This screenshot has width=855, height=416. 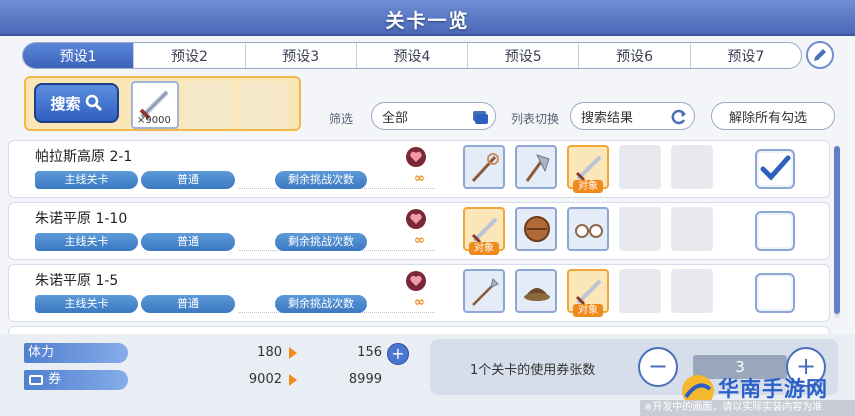 What do you see at coordinates (76, 353) in the screenshot?
I see `stamina-label: 体力` at bounding box center [76, 353].